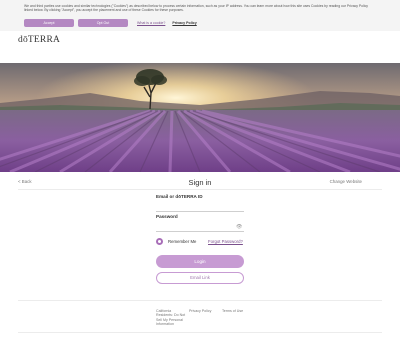 The width and height of the screenshot is (400, 339). What do you see at coordinates (159, 241) in the screenshot?
I see `remember-me-toggle` at bounding box center [159, 241].